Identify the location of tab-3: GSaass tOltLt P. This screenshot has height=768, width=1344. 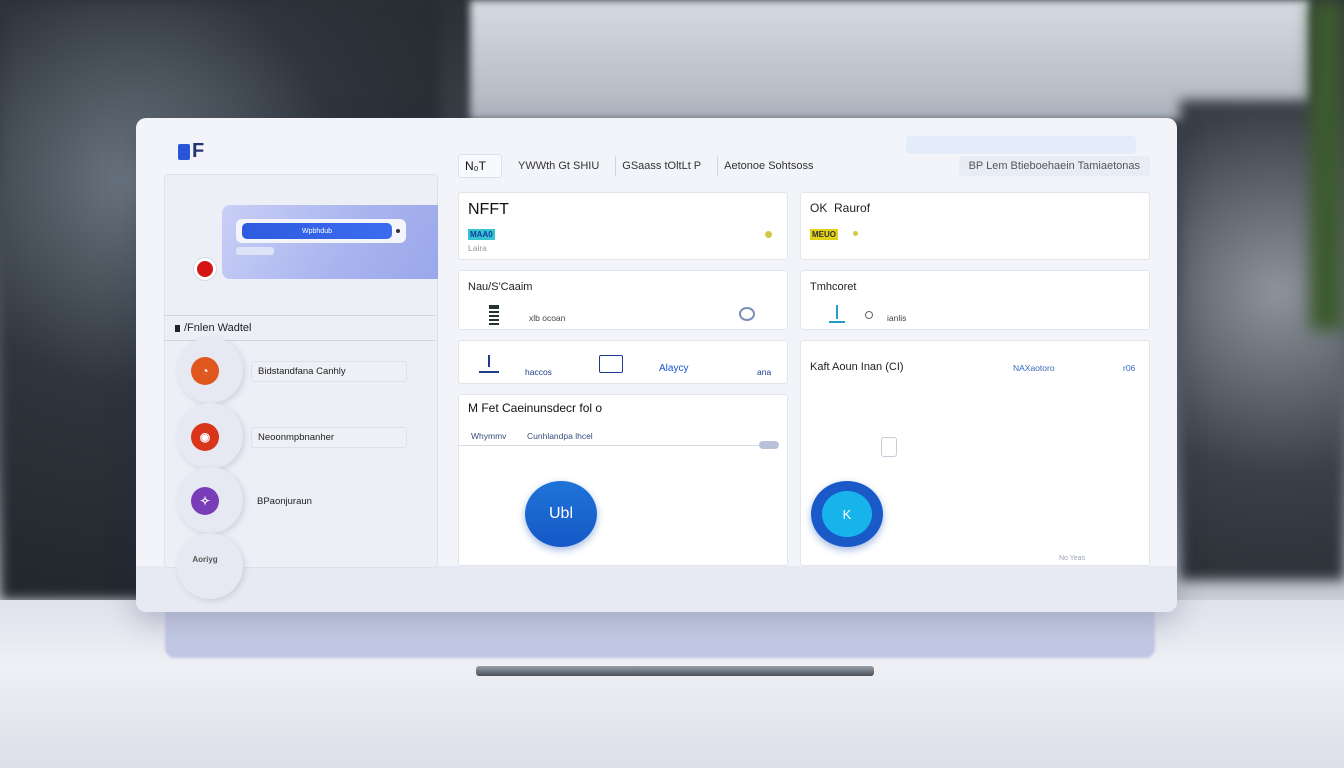
(661, 166).